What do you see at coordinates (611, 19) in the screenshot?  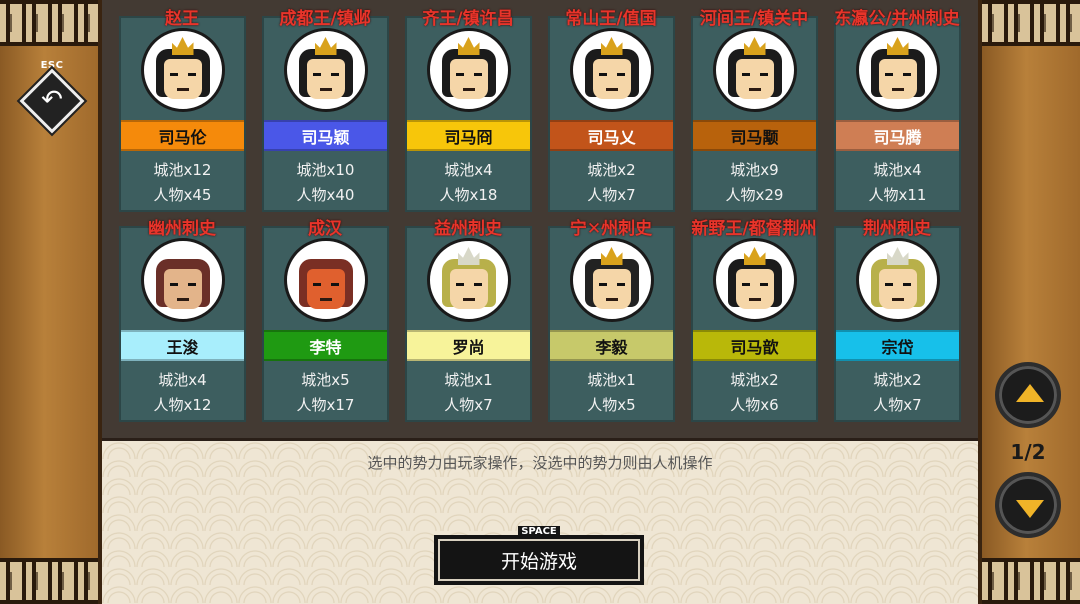 I see `faction-title: 常山王/值国` at bounding box center [611, 19].